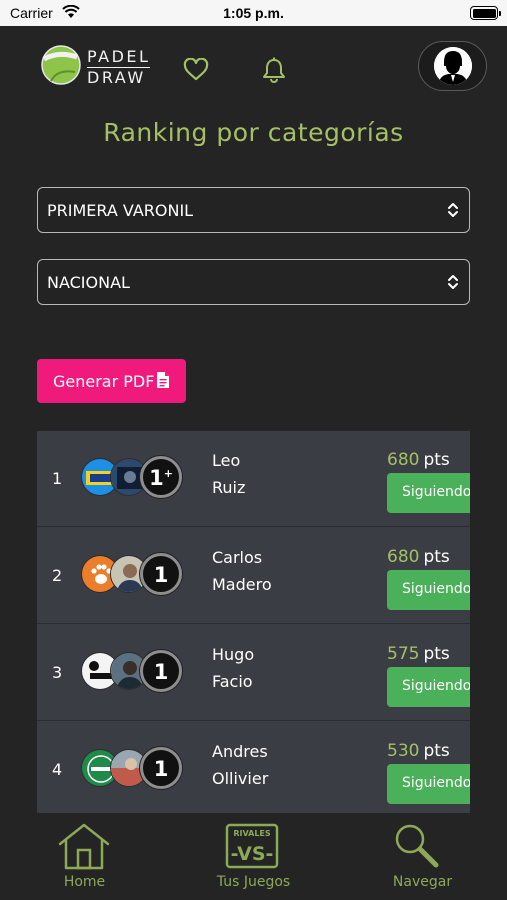 Image resolution: width=507 pixels, height=900 pixels. What do you see at coordinates (253, 282) in the screenshot?
I see `scope-select: NACIONAL` at bounding box center [253, 282].